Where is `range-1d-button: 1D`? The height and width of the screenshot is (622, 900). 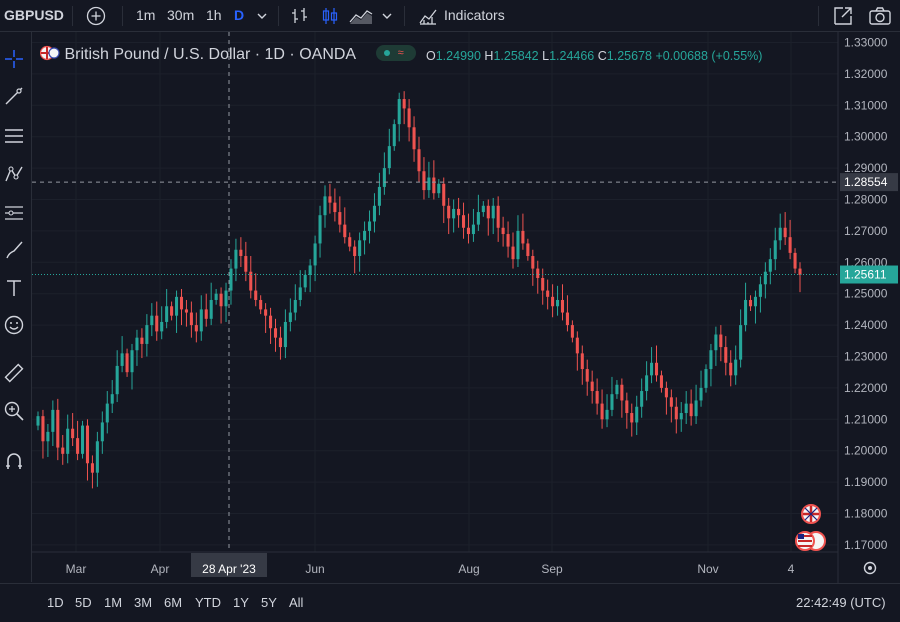
range-1d-button: 1D is located at coordinates (55, 601).